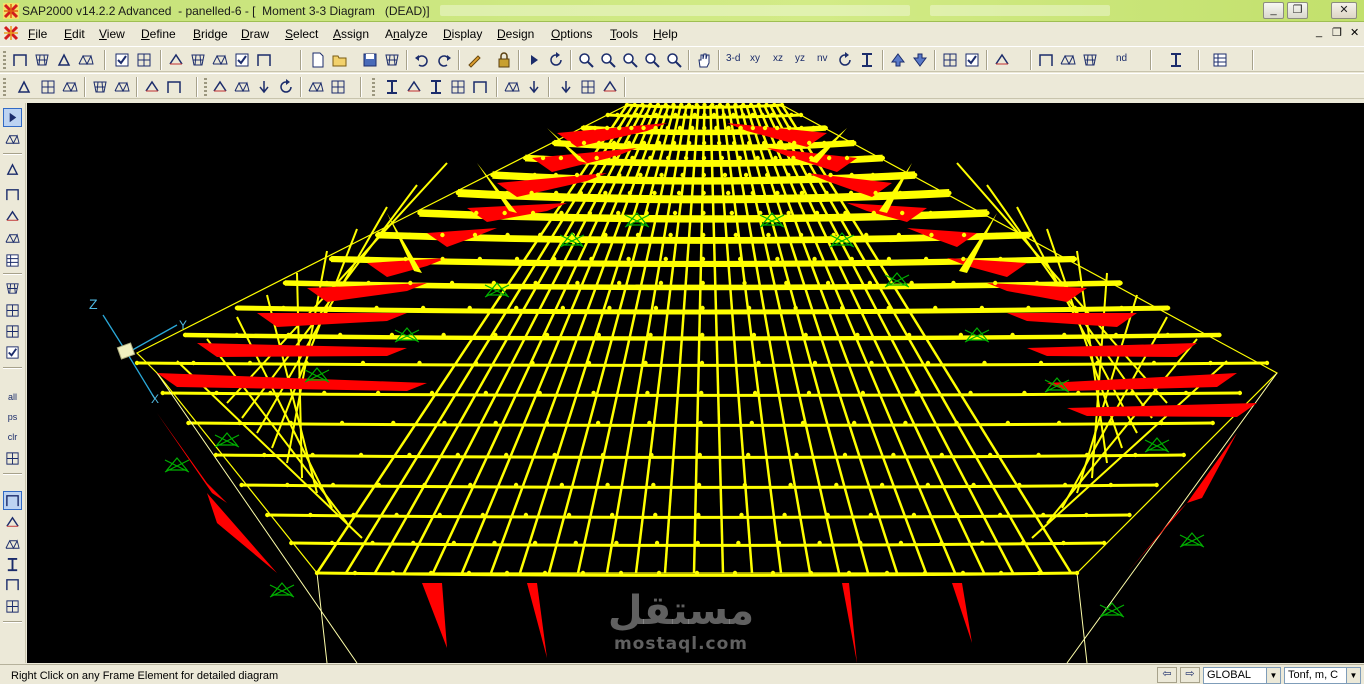 The height and width of the screenshot is (684, 1364). What do you see at coordinates (12, 310) in the screenshot?
I see `draw-rect-area-button` at bounding box center [12, 310].